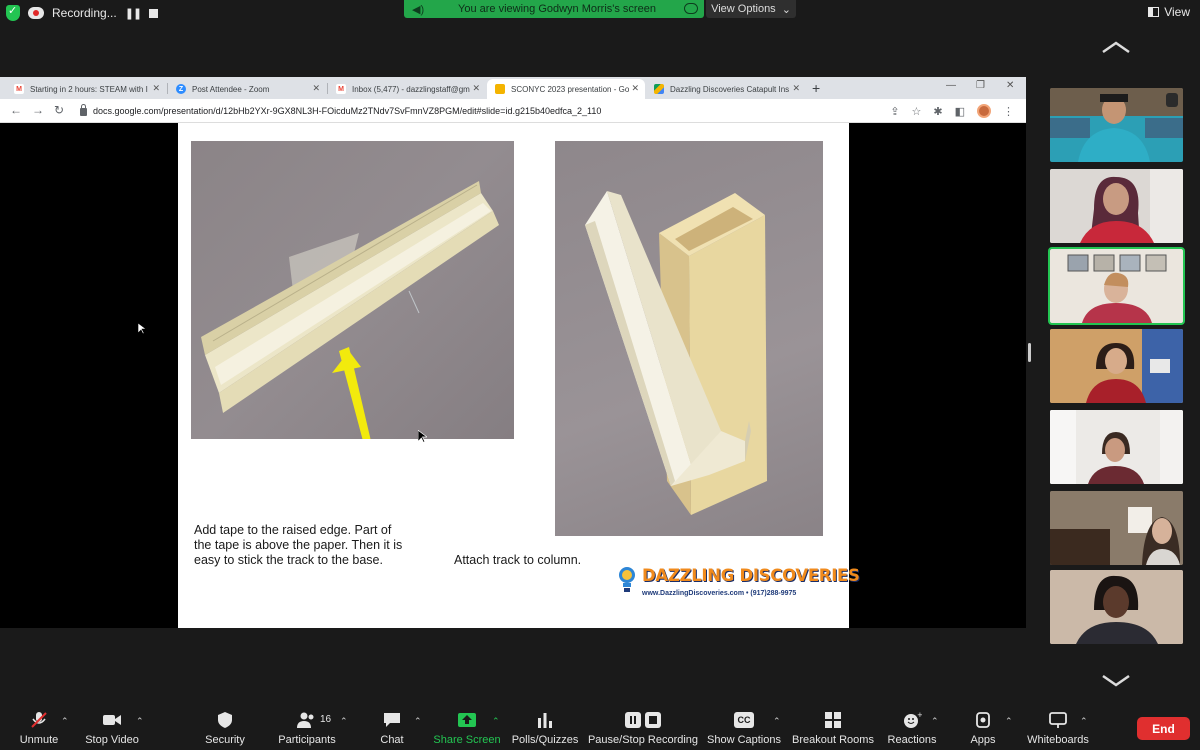 This screenshot has width=1200, height=750. What do you see at coordinates (225, 720) in the screenshot?
I see `security-shield-icon` at bounding box center [225, 720].